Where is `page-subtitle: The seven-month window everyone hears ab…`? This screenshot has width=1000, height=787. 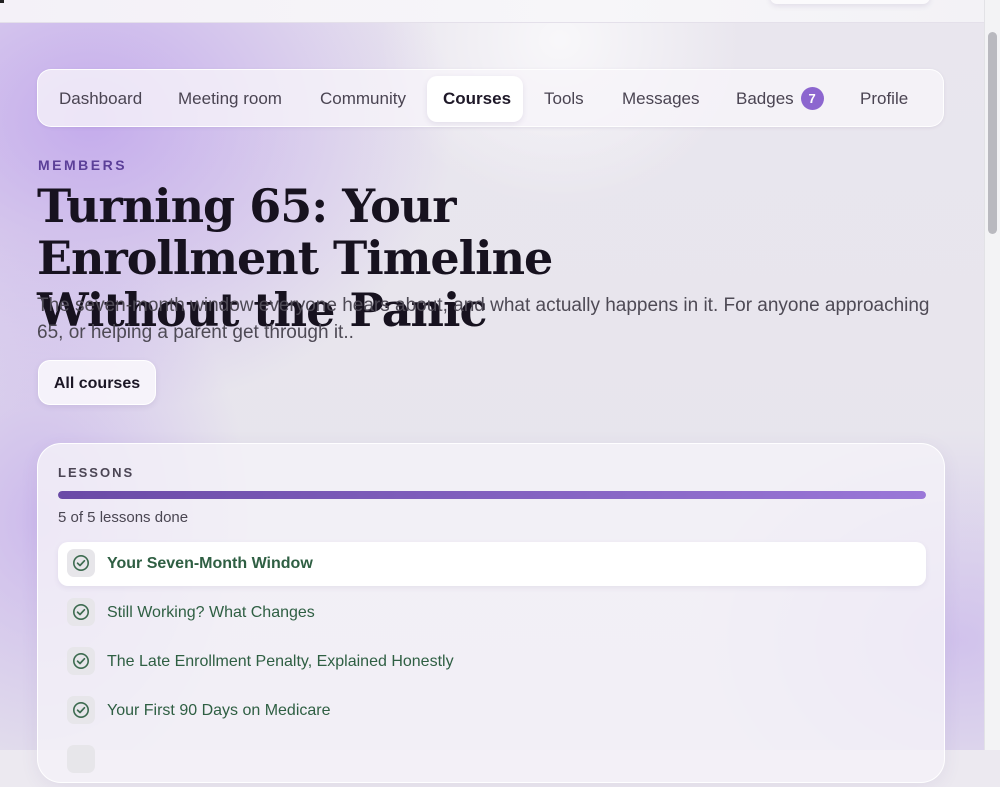
page-subtitle: The seven-month window everyone hears ab… is located at coordinates (483, 319).